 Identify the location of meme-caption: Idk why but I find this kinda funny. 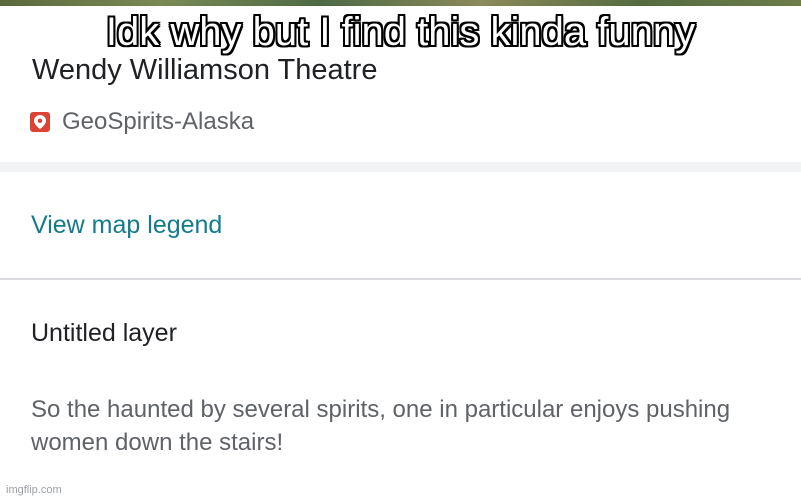
(400, 32).